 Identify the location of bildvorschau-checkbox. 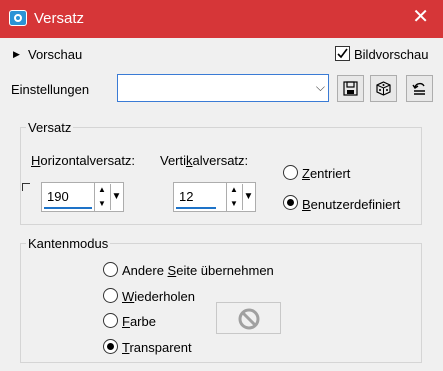
(342, 53).